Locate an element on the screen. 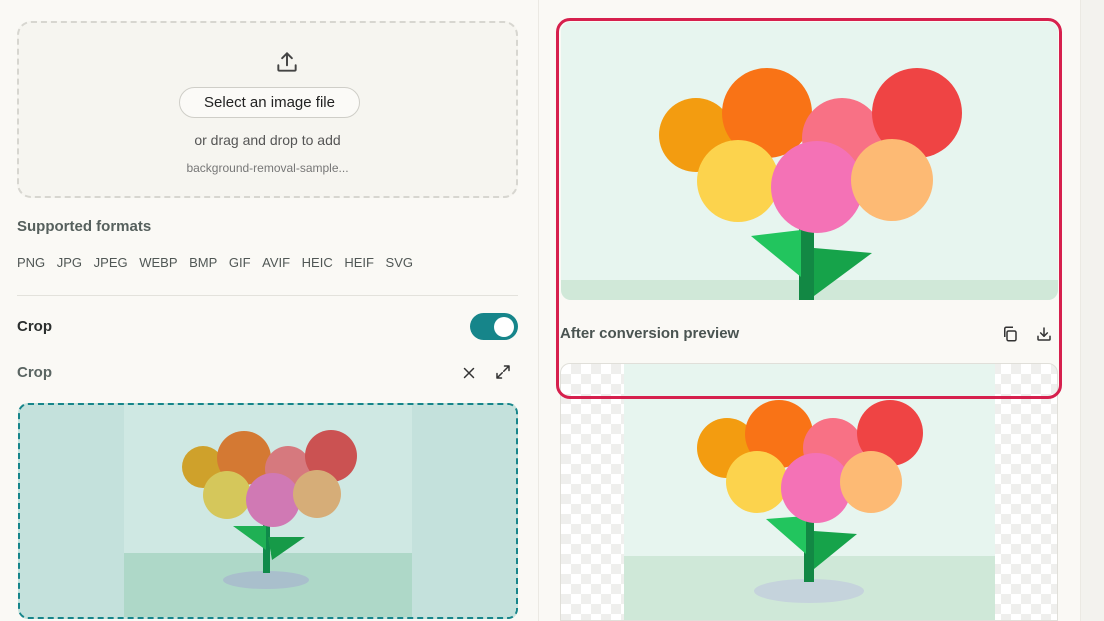  copy-icon is located at coordinates (1010, 334).